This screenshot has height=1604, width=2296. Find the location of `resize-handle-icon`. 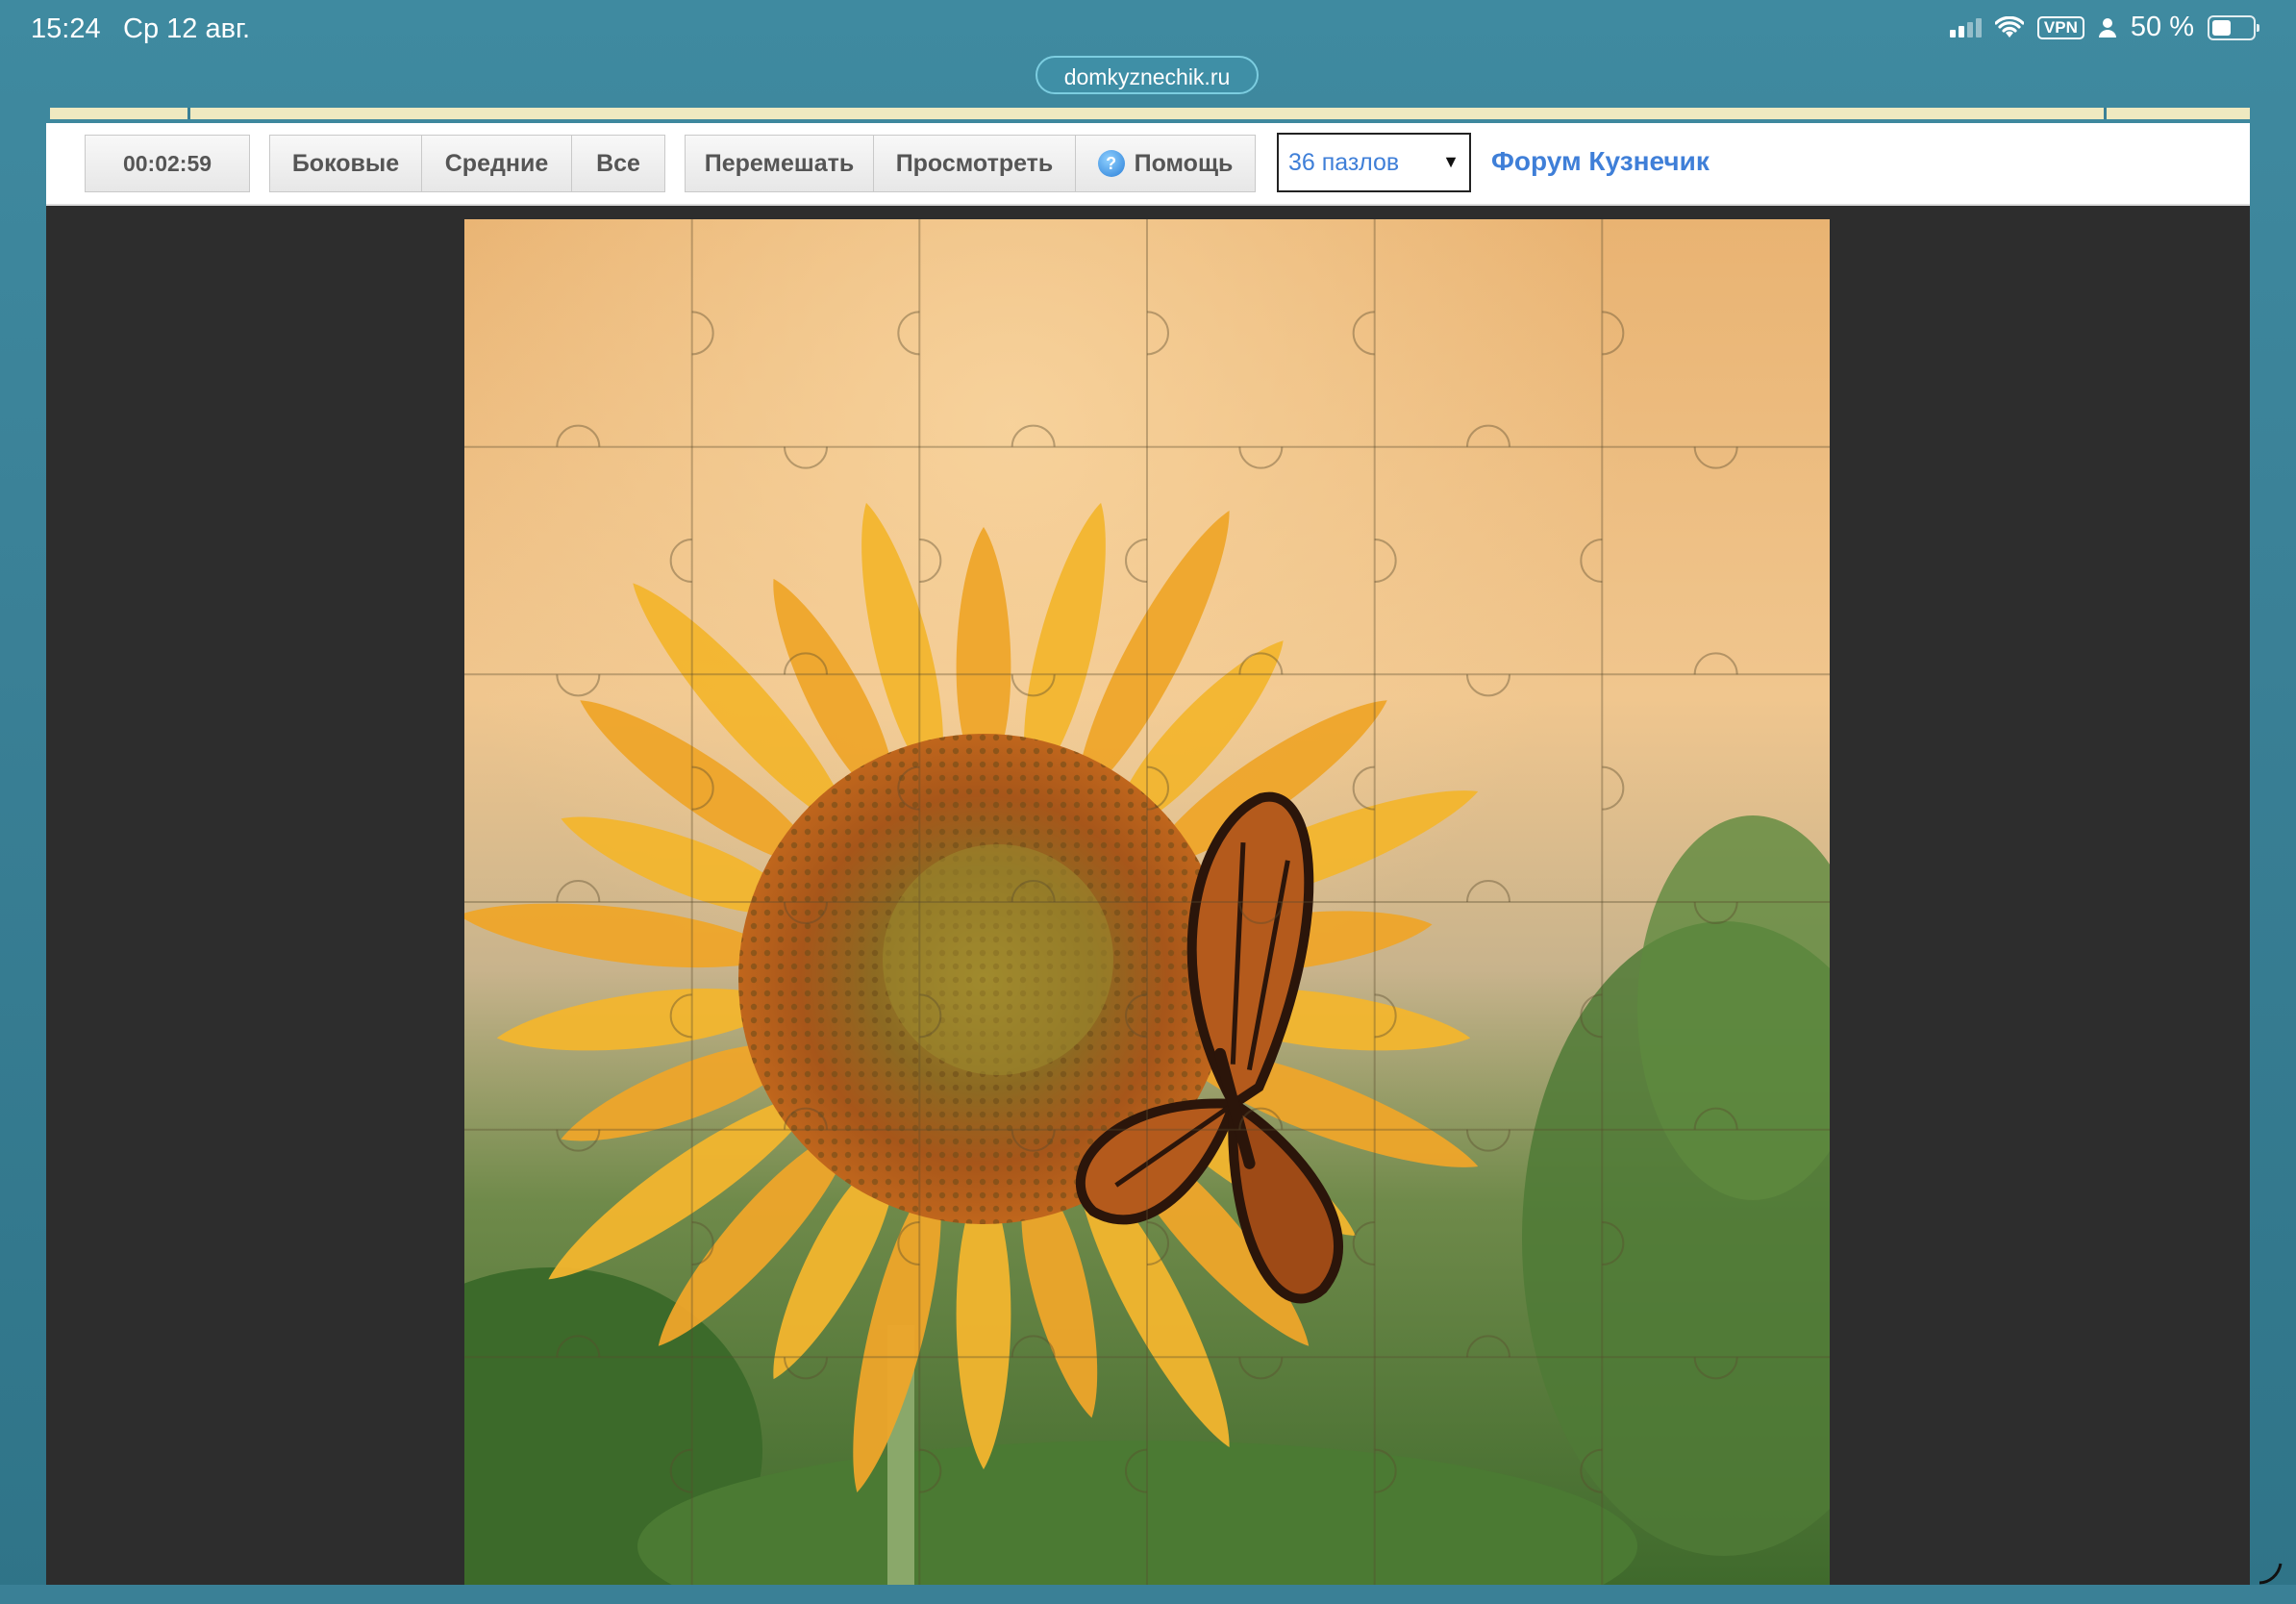

resize-handle-icon is located at coordinates (2271, 1574).